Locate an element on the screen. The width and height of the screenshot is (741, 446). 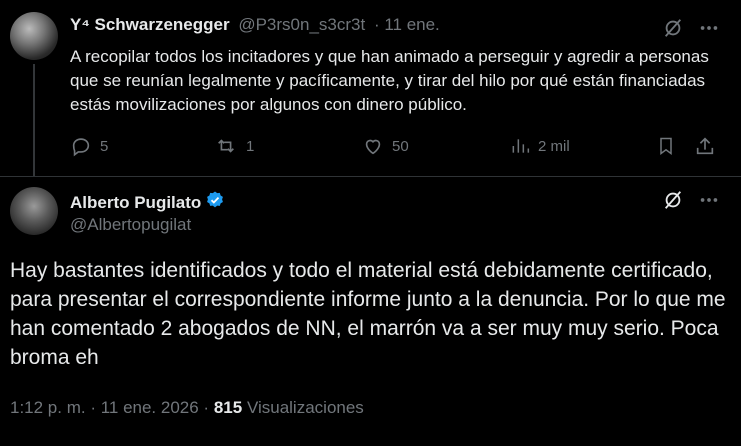
views-count: 2 mil is located at coordinates (554, 146).